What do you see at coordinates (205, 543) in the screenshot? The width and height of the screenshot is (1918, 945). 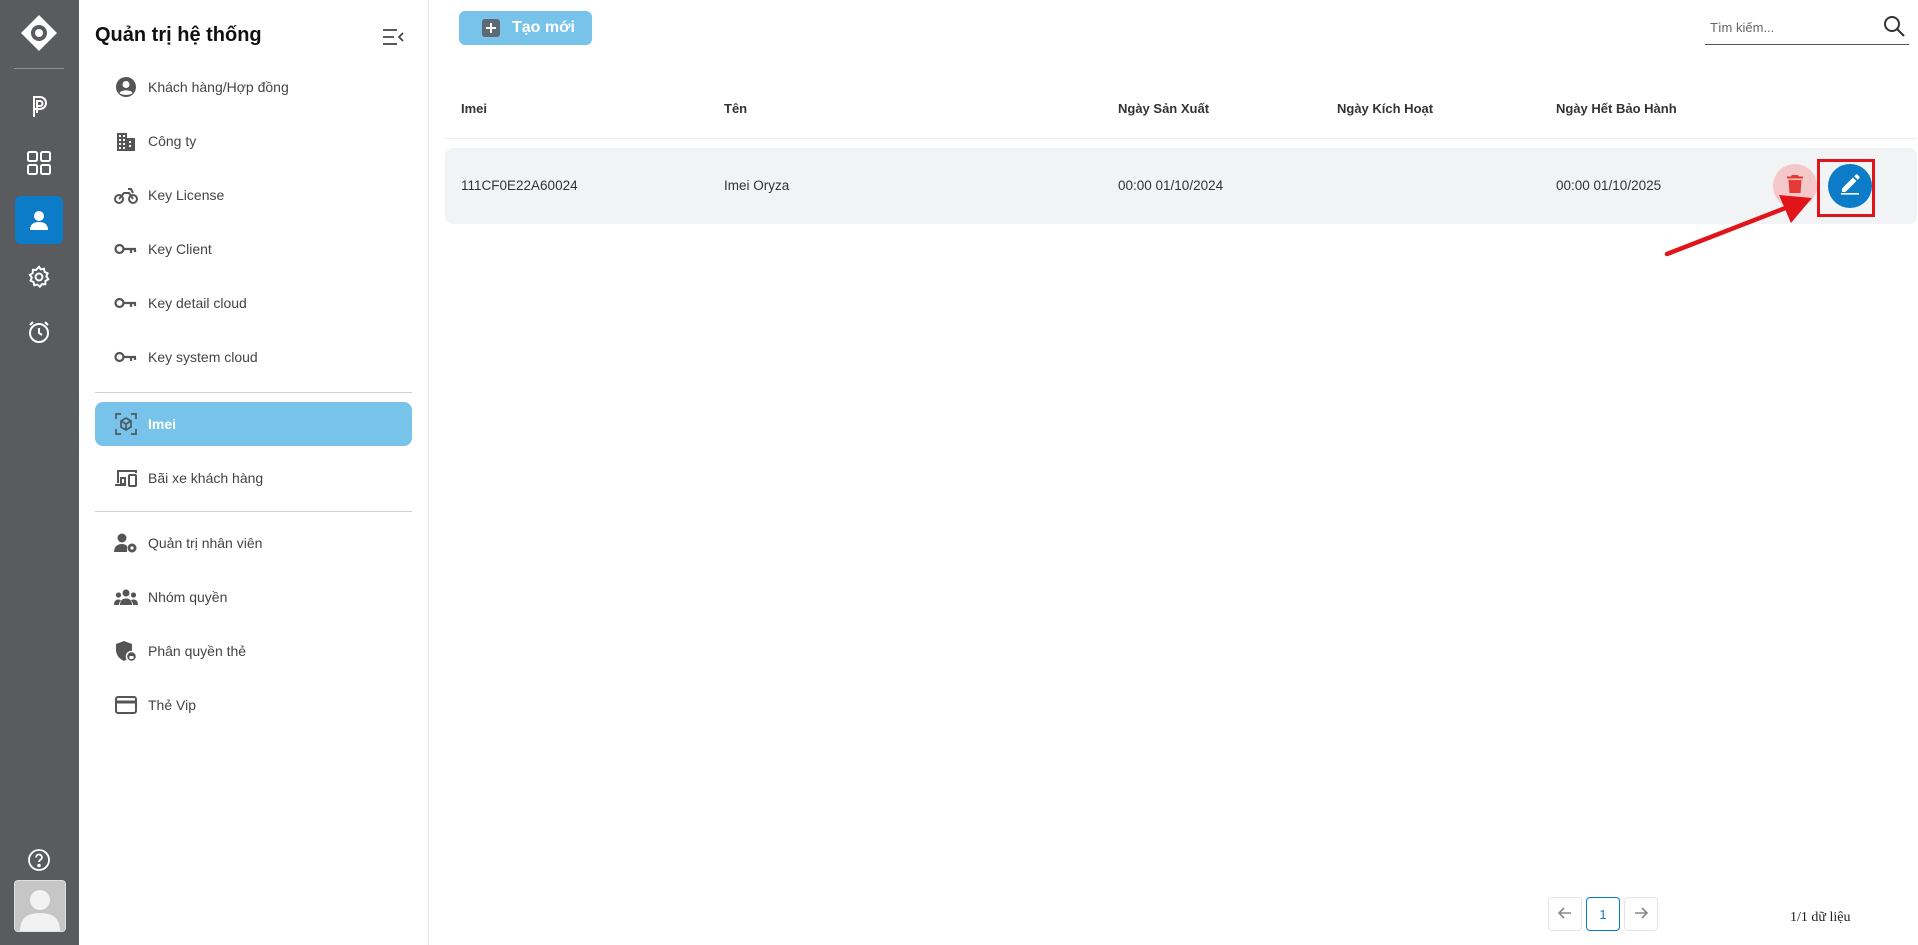 I see `sidebar-item-label: Quản trị nhân viên` at bounding box center [205, 543].